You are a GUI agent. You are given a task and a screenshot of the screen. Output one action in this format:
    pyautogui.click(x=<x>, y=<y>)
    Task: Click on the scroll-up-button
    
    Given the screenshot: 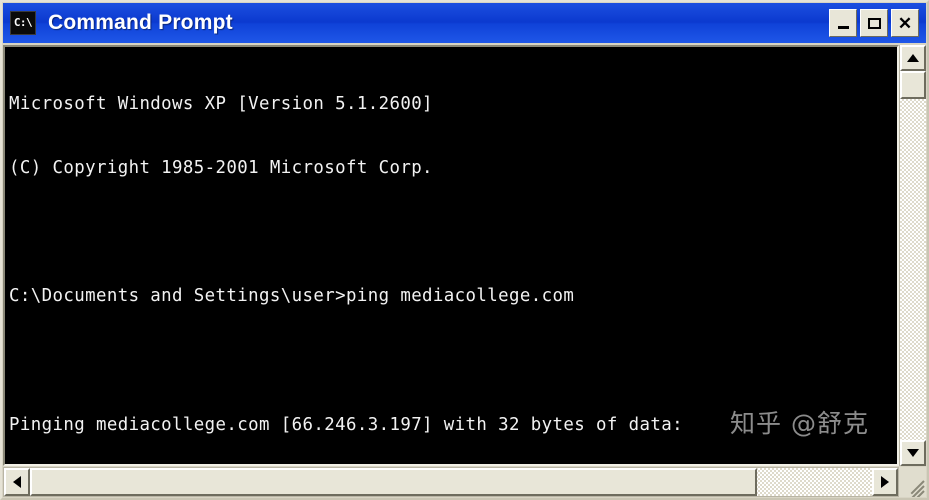 What is the action you would take?
    pyautogui.click(x=913, y=58)
    